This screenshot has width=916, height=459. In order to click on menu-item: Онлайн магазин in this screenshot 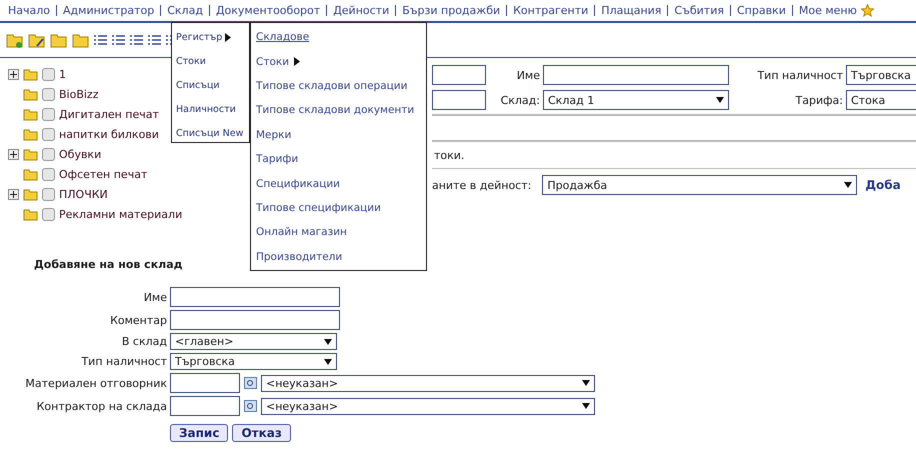, I will do `click(338, 232)`.